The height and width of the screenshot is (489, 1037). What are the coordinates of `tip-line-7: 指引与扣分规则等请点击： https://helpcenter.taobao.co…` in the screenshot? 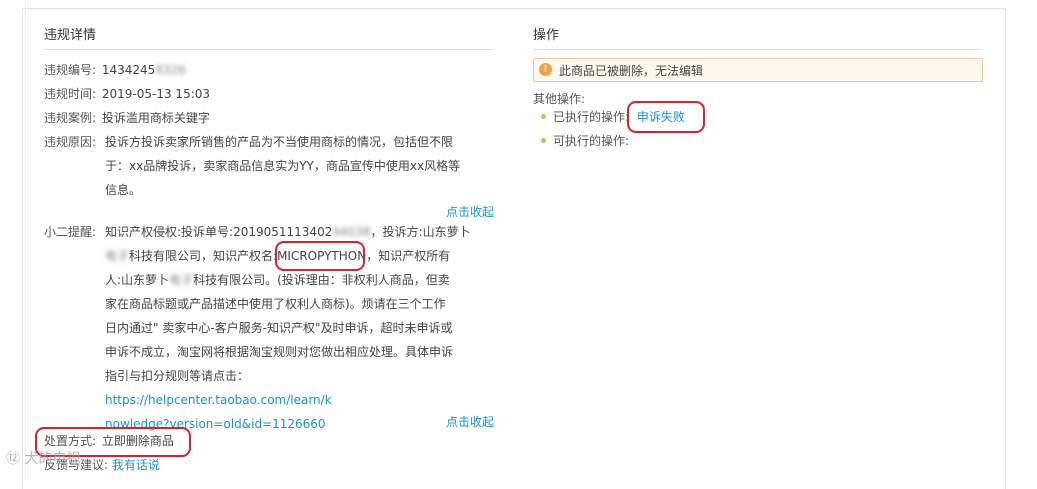 It's located at (290, 388).